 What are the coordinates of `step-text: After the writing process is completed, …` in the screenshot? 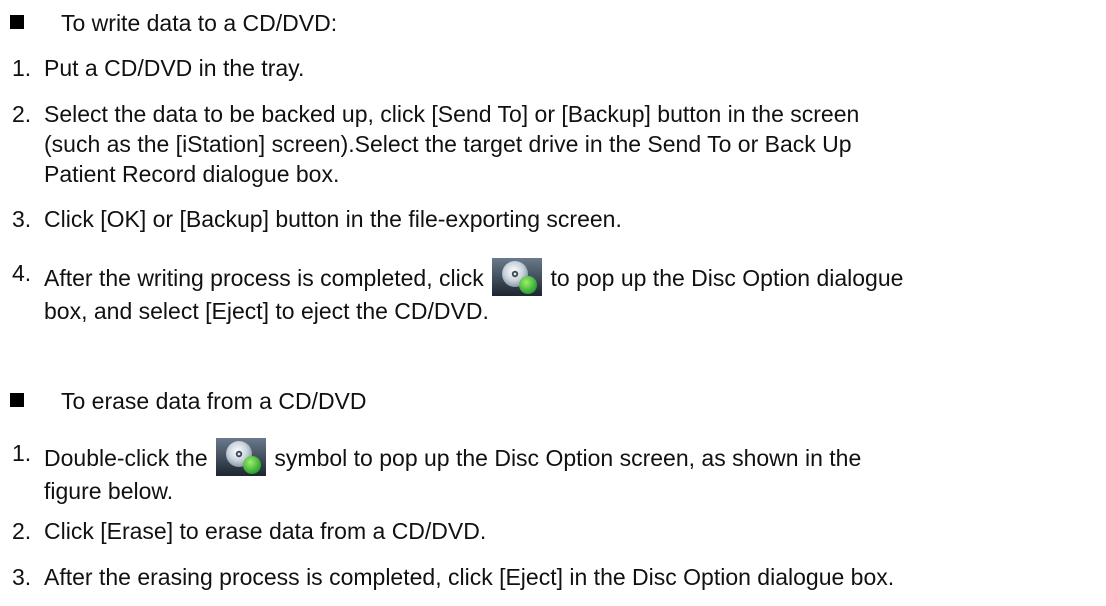 It's located at (560, 292).